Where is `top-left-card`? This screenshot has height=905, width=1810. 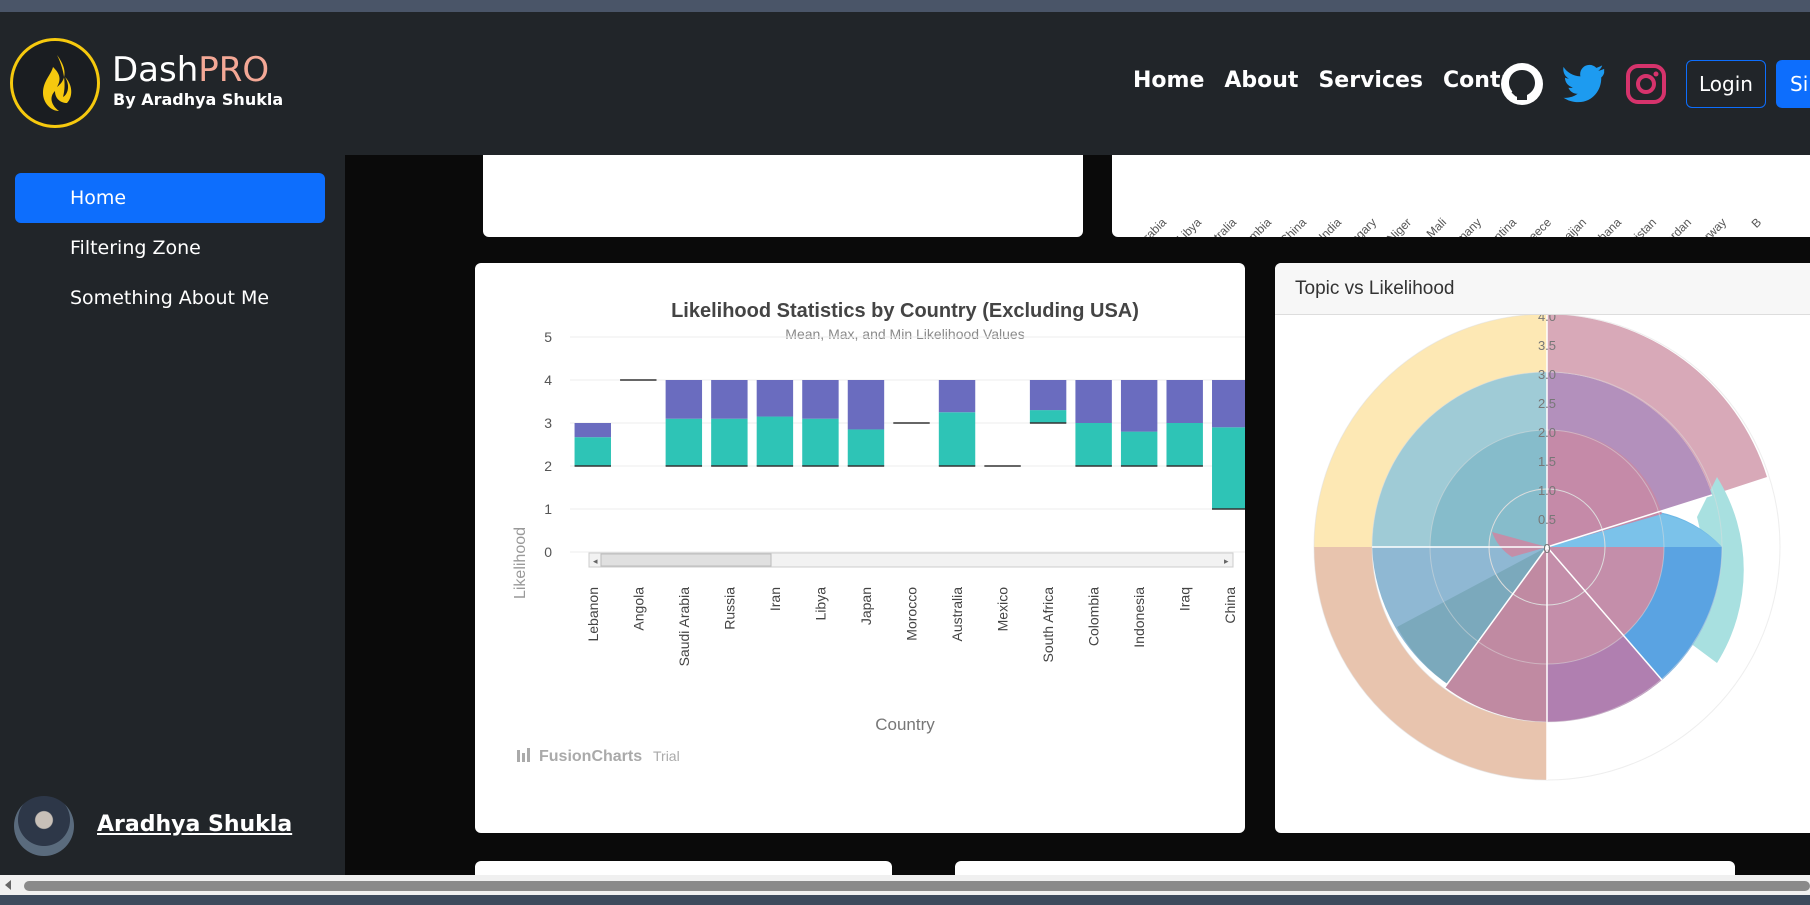 top-left-card is located at coordinates (783, 196).